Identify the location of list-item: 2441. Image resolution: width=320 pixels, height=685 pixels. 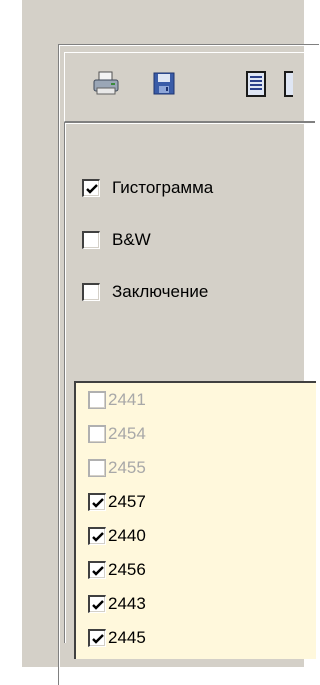
(117, 400).